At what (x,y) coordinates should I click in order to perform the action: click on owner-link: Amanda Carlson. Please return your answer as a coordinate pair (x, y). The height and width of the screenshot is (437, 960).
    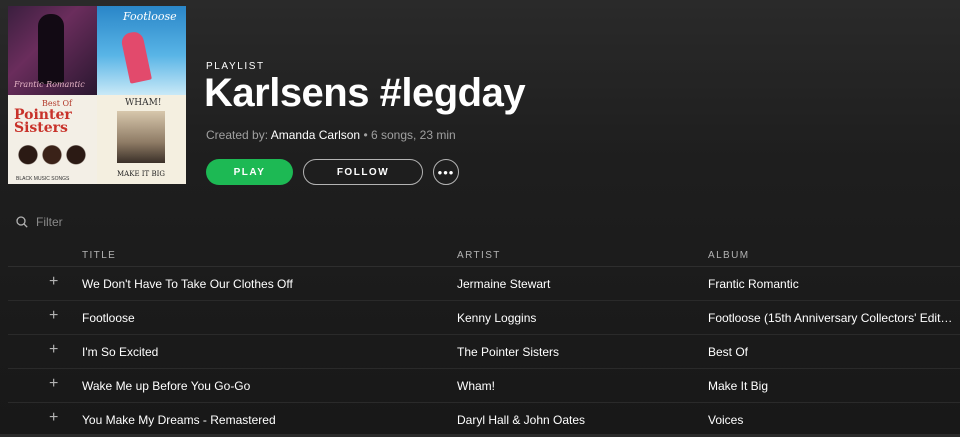
    Looking at the image, I should click on (315, 135).